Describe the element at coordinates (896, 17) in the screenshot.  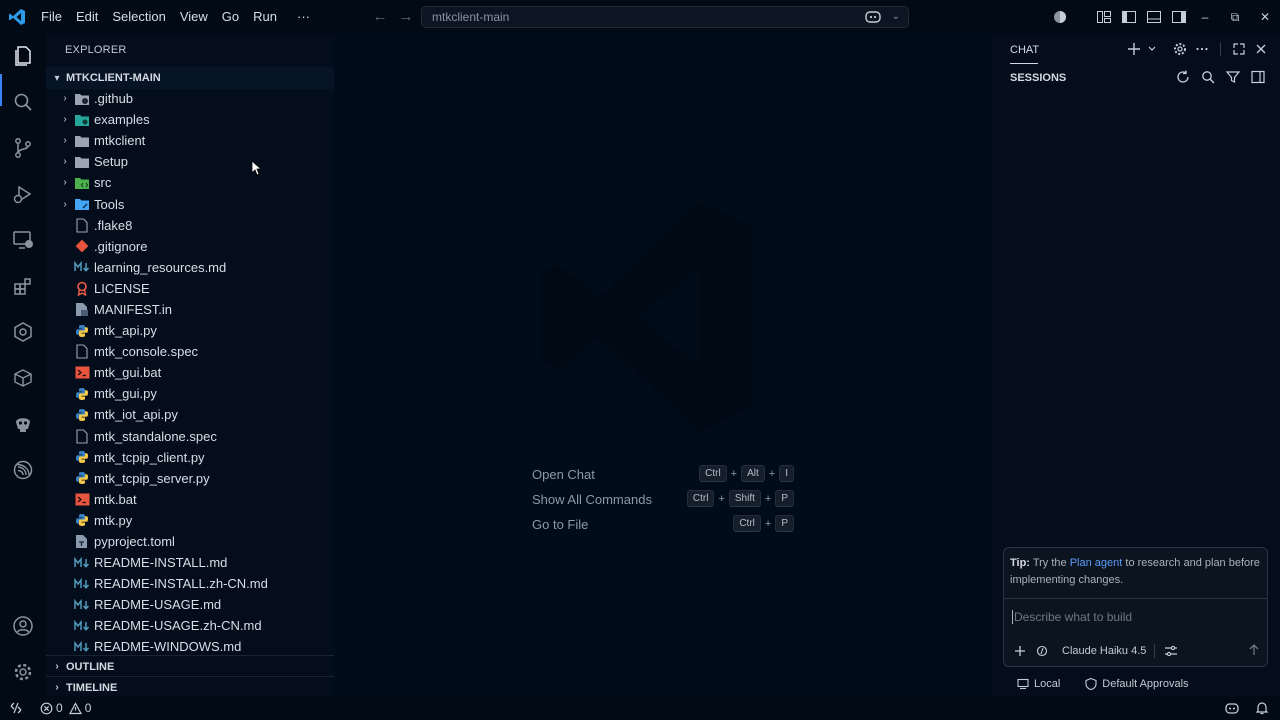
I see `chevron-down-icon: ⌄` at that location.